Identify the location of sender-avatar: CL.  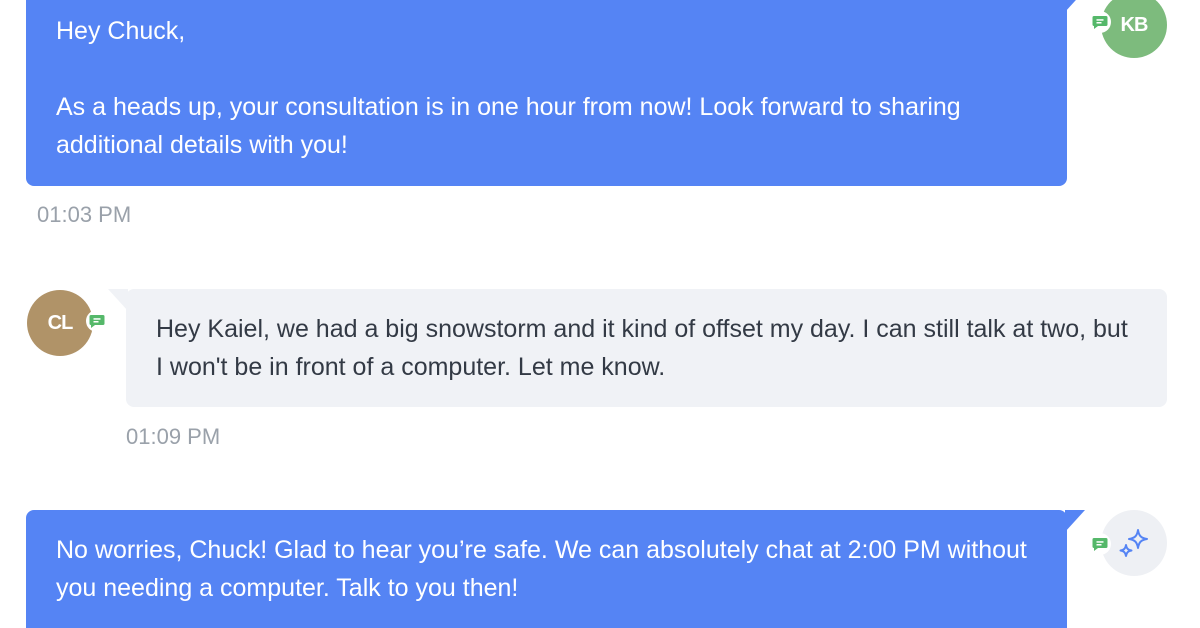
(60, 323).